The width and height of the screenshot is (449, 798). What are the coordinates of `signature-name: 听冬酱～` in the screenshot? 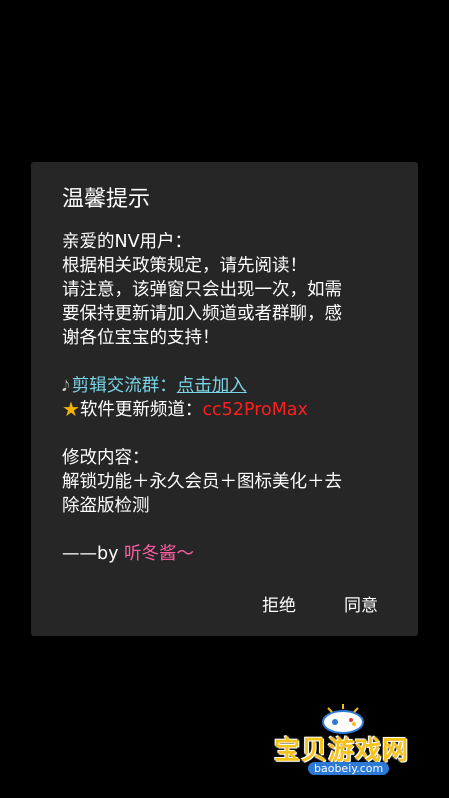 It's located at (159, 554).